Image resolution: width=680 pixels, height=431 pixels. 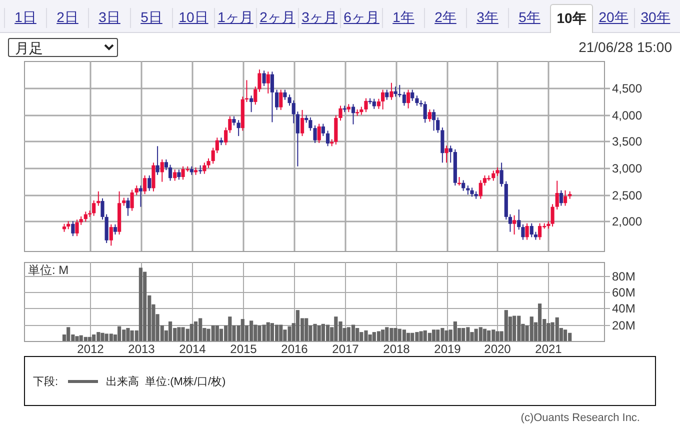 What do you see at coordinates (627, 141) in the screenshot?
I see `axis-label: 3,500` at bounding box center [627, 141].